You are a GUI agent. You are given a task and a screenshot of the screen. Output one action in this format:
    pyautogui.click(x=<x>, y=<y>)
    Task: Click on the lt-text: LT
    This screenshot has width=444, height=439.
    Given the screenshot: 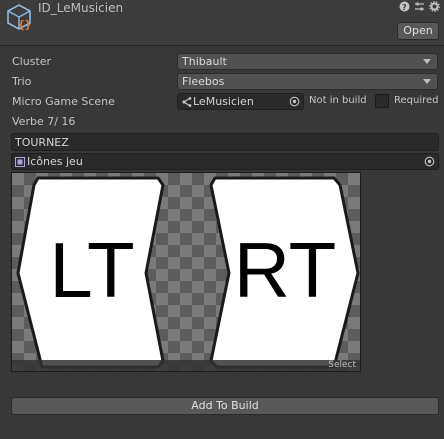 What is the action you would take?
    pyautogui.click(x=91, y=270)
    